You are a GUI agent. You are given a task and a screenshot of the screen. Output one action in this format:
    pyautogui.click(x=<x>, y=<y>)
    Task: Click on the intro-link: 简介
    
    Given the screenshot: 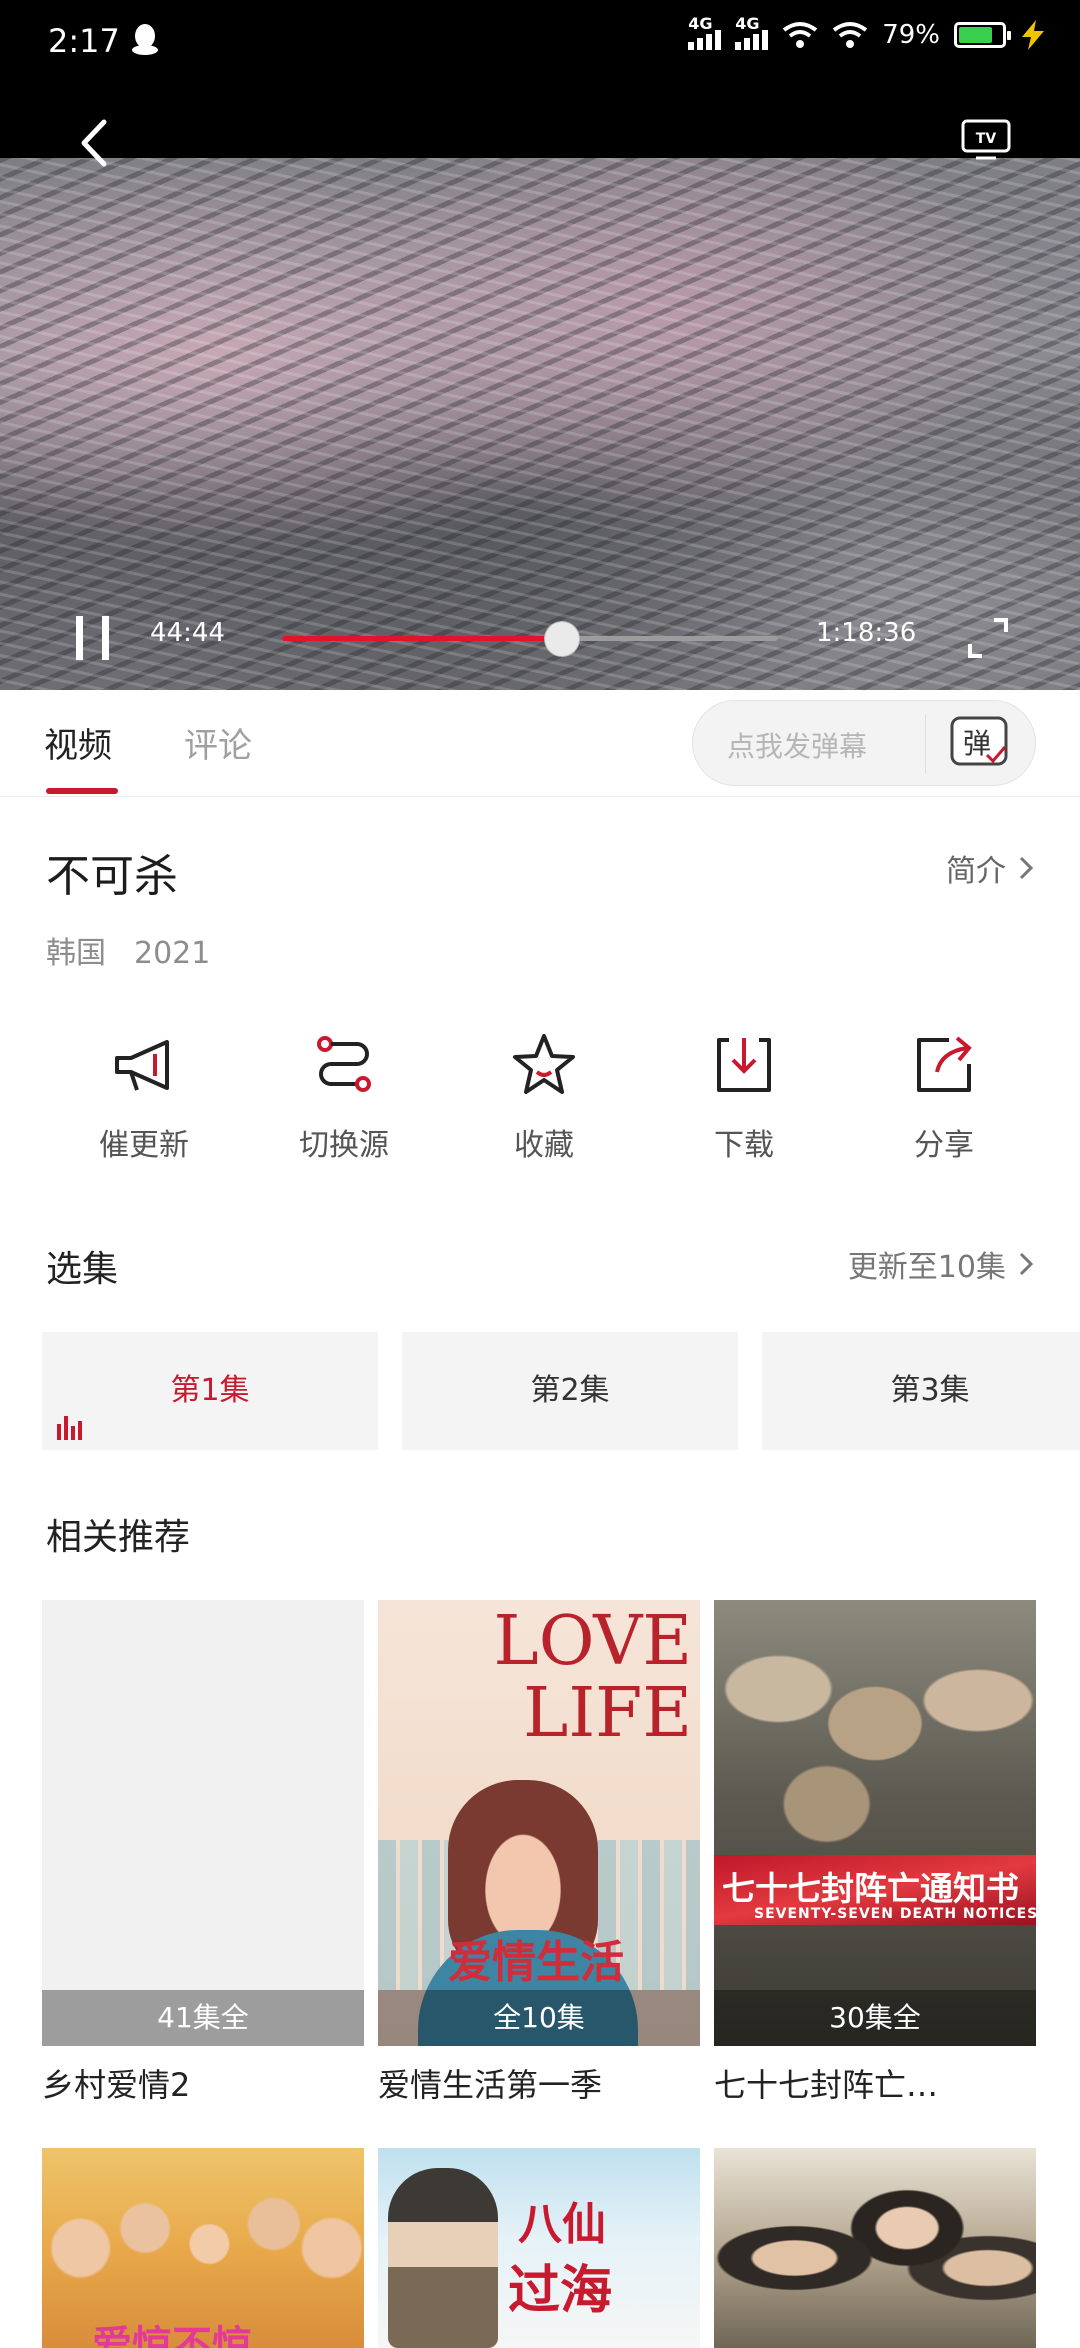 What is the action you would take?
    pyautogui.click(x=990, y=868)
    